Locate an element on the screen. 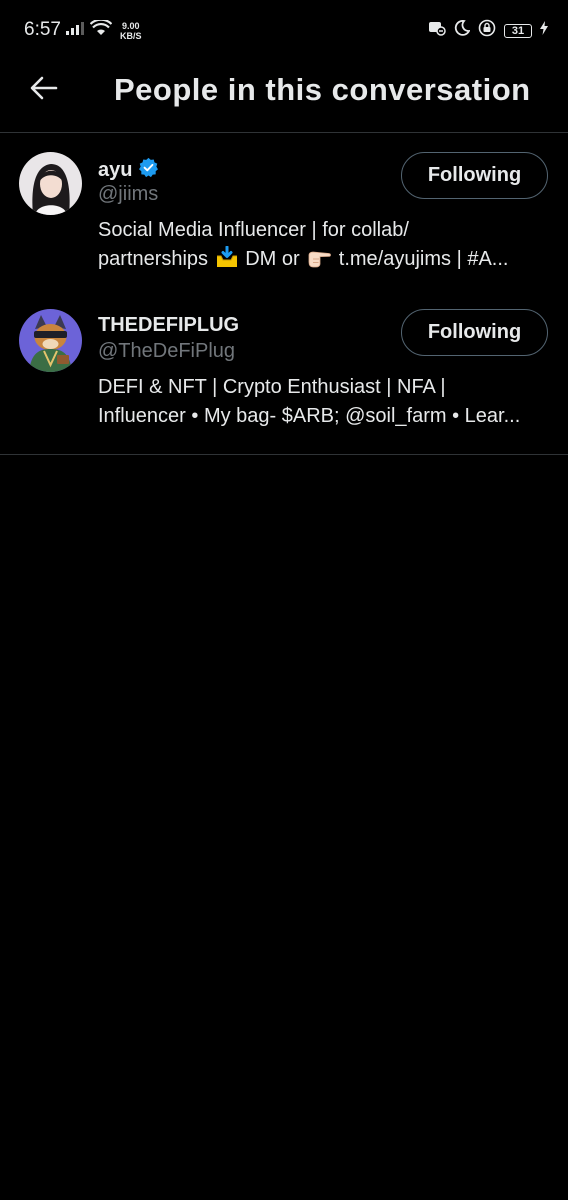  battery-level: 31 is located at coordinates (518, 30).